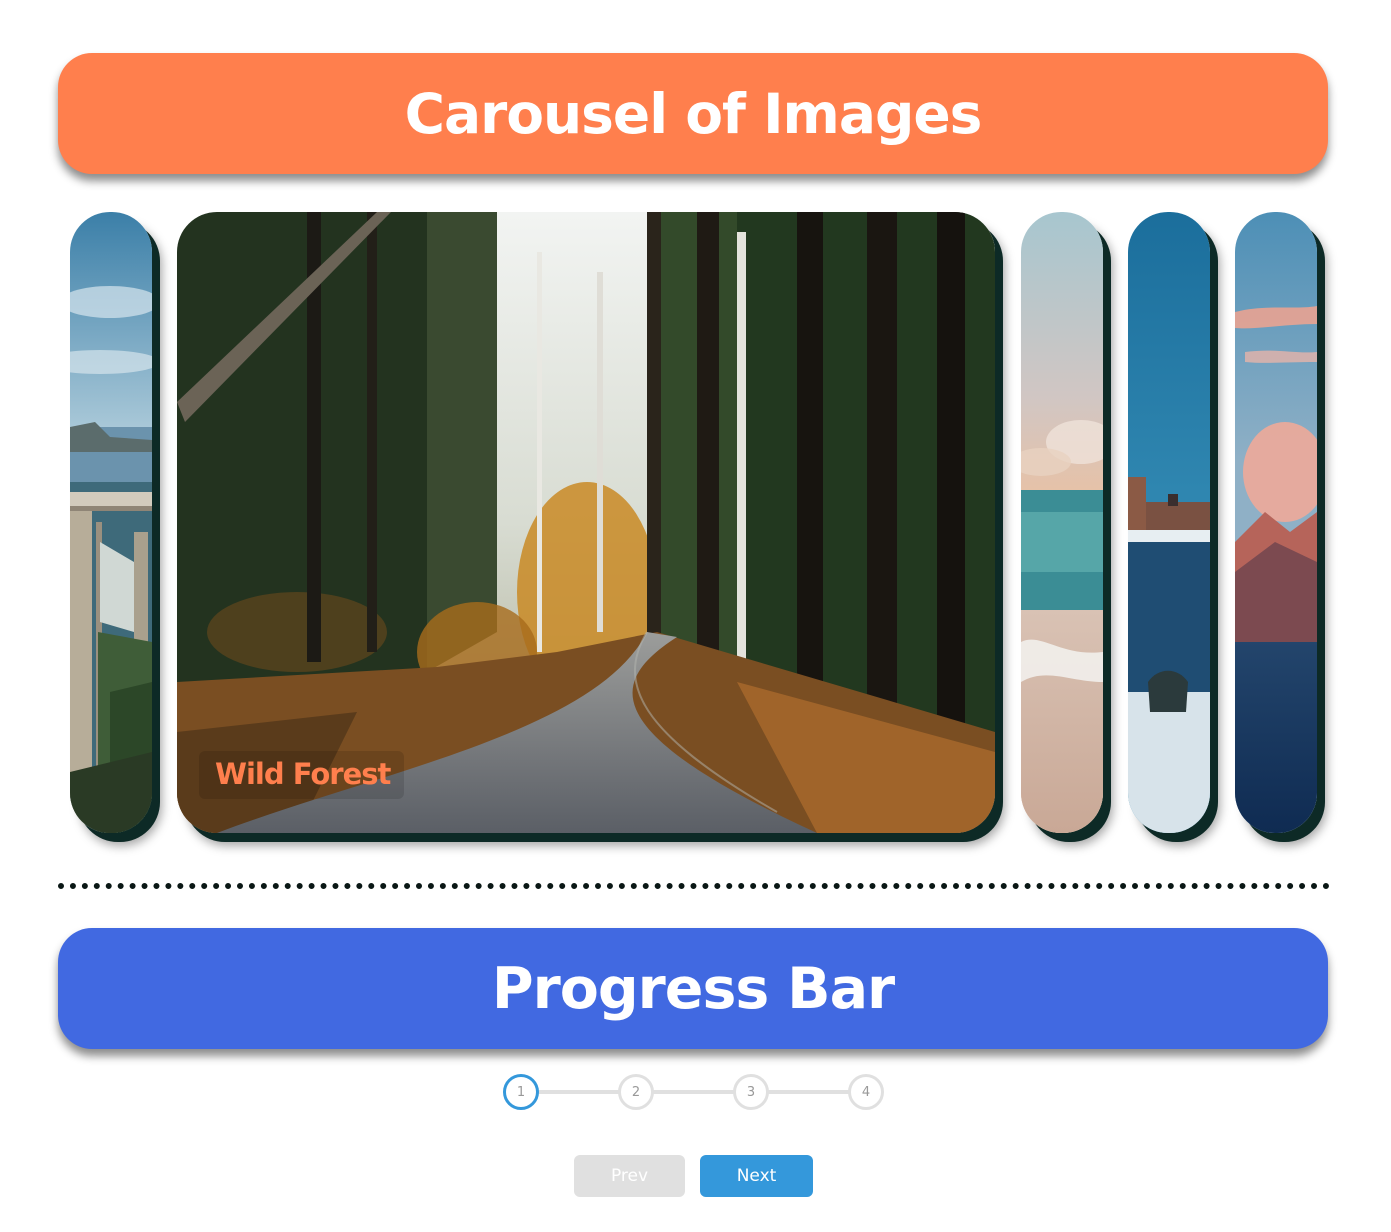 The height and width of the screenshot is (1232, 1391). I want to click on progress-title: Progress Bar, so click(693, 988).